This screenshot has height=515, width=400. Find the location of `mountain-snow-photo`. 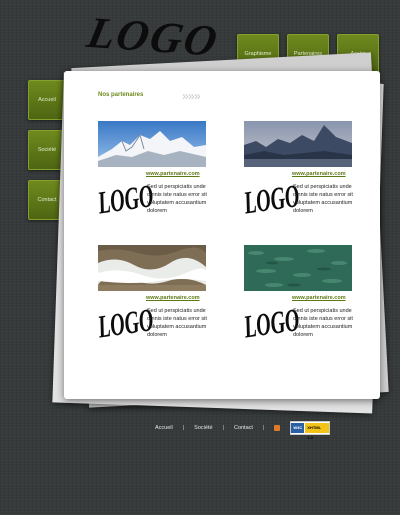

mountain-snow-photo is located at coordinates (152, 144).